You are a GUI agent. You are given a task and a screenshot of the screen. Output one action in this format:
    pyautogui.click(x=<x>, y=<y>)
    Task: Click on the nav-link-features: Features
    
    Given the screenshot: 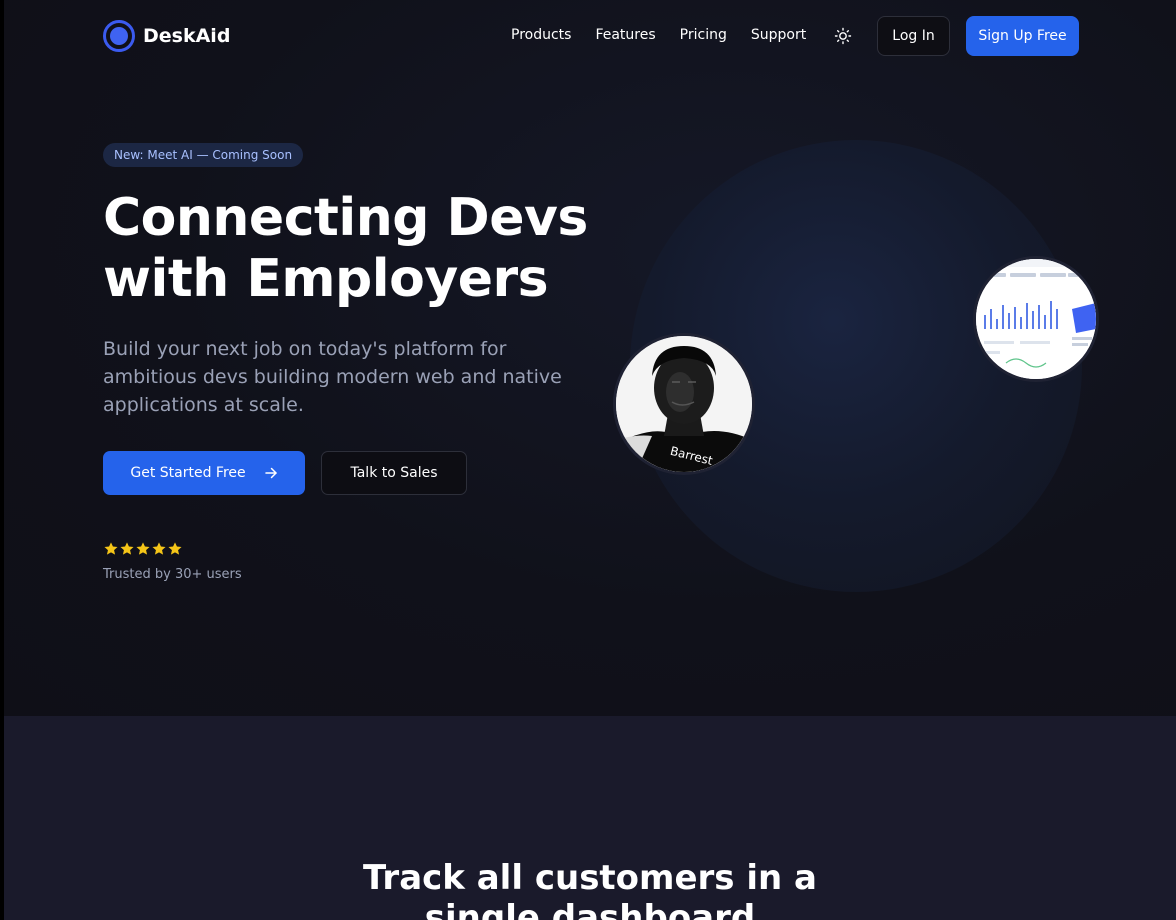 What is the action you would take?
    pyautogui.click(x=625, y=35)
    